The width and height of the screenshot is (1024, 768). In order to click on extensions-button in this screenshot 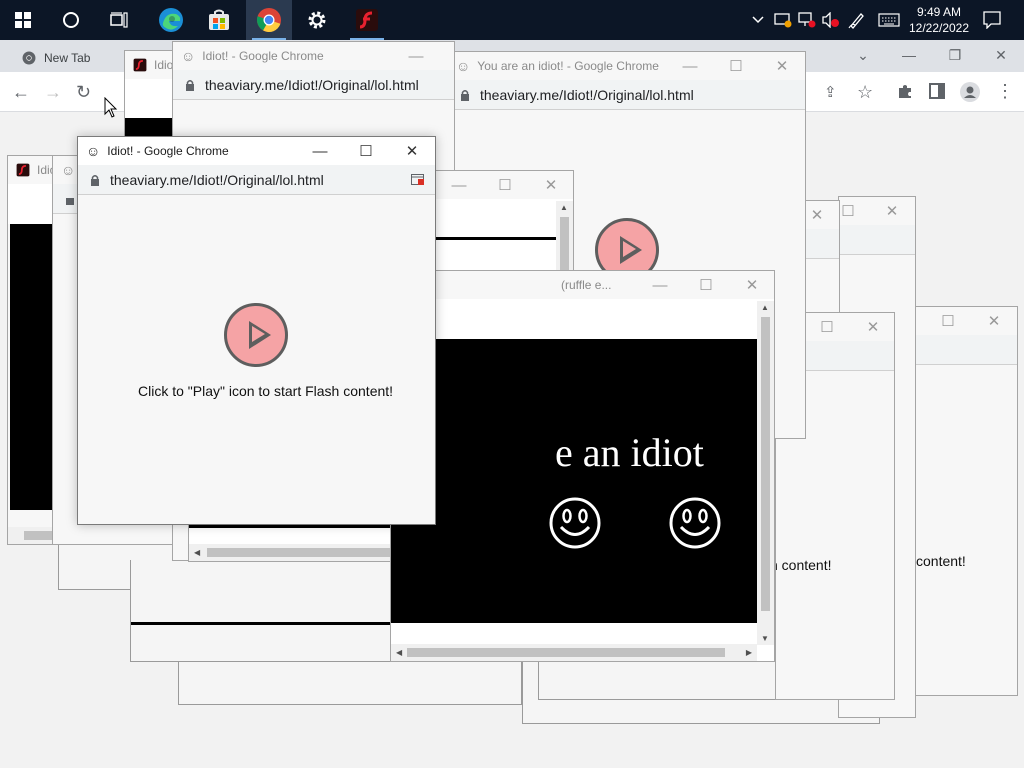, I will do `click(905, 92)`.